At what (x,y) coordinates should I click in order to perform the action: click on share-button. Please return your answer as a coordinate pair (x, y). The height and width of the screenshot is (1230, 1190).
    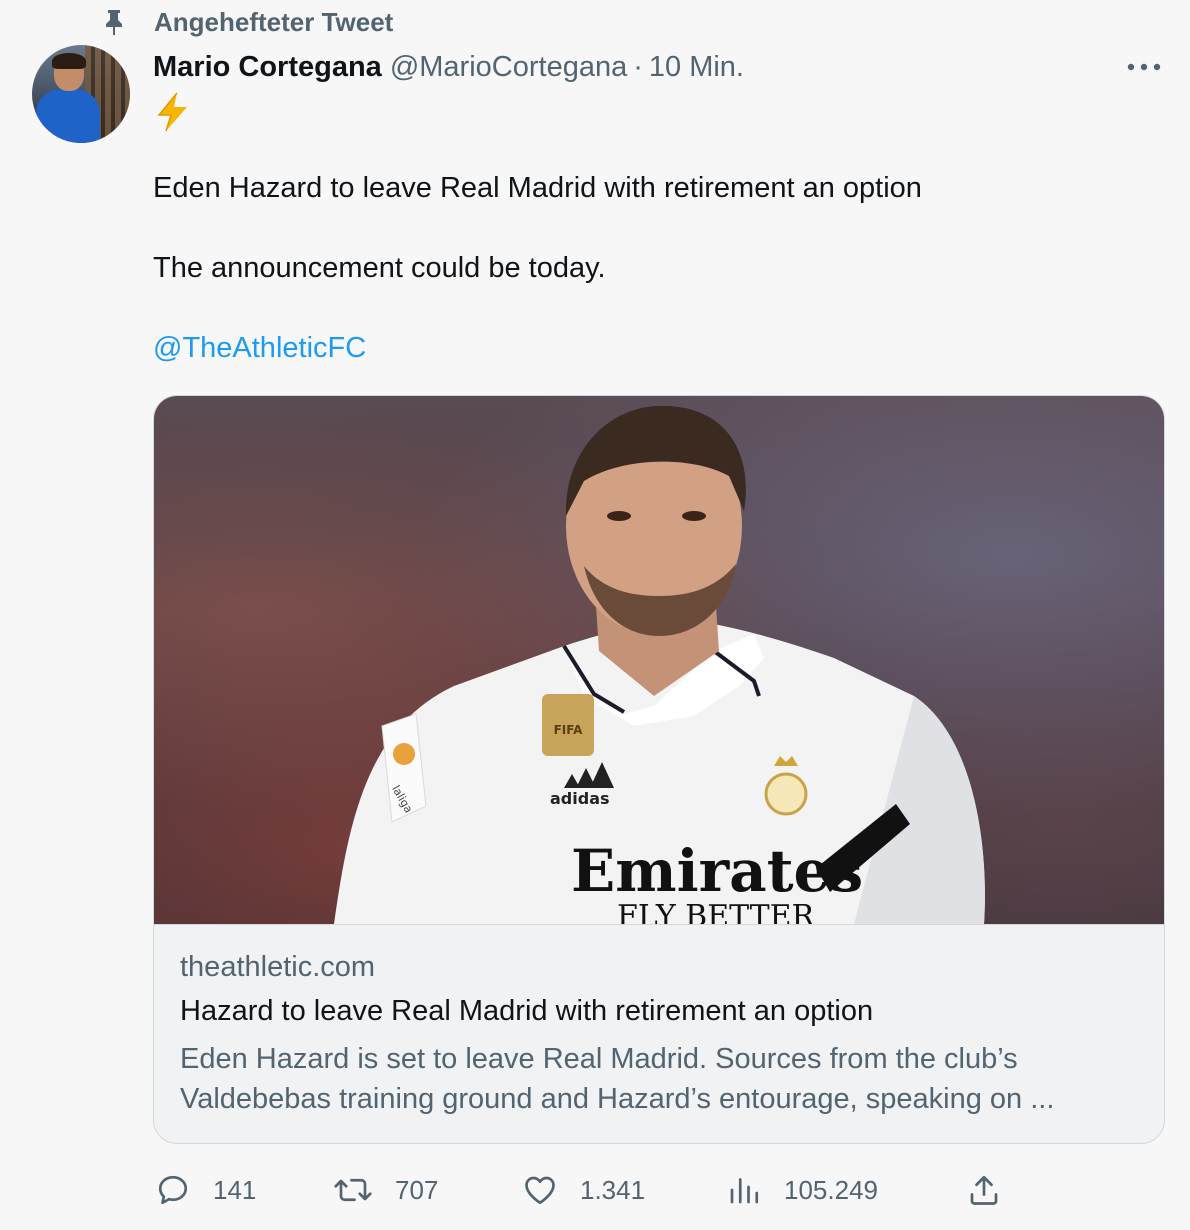
    Looking at the image, I should click on (984, 1190).